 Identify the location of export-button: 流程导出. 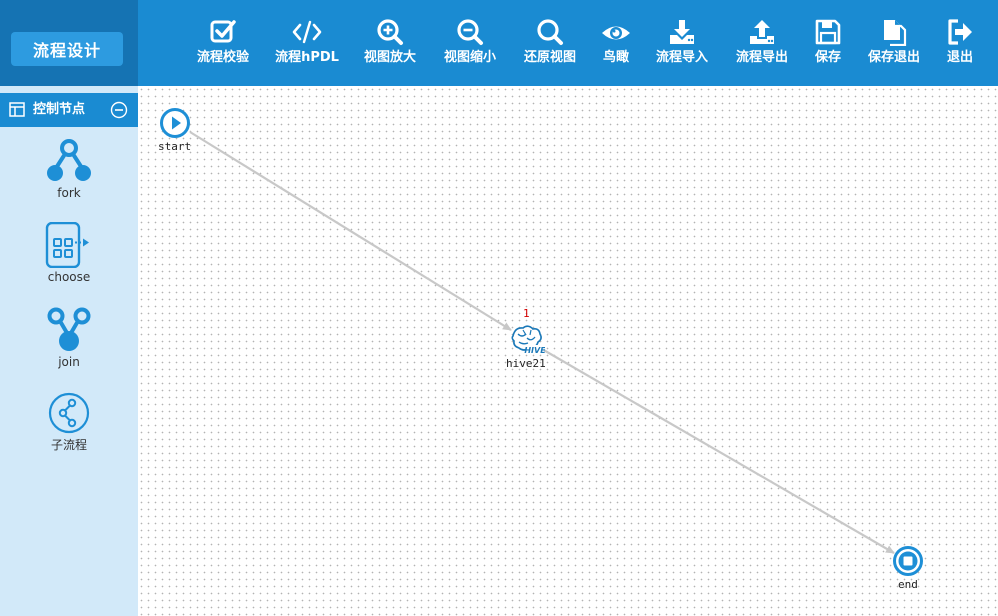
(762, 44).